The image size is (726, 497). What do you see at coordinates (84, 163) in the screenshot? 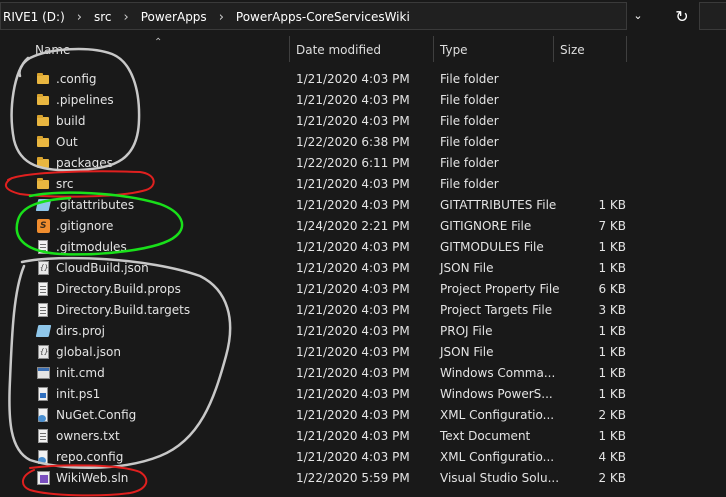
I see `file-name: packages` at bounding box center [84, 163].